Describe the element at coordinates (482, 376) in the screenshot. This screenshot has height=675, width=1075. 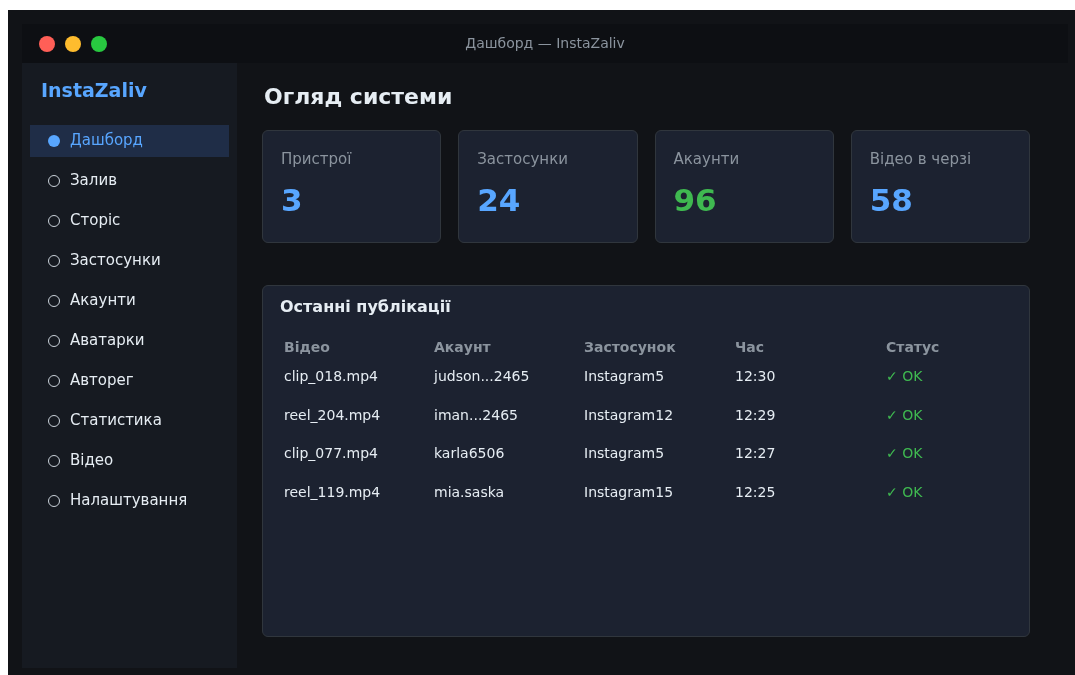
I see `table-cell-text: judson...2465` at that location.